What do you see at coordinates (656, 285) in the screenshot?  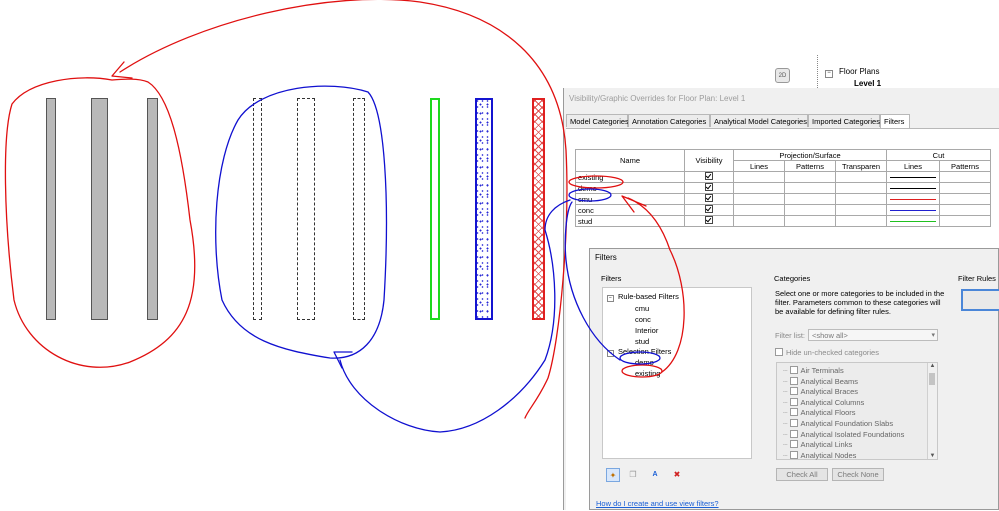 I see `red-arrow-existing-tree` at bounding box center [656, 285].